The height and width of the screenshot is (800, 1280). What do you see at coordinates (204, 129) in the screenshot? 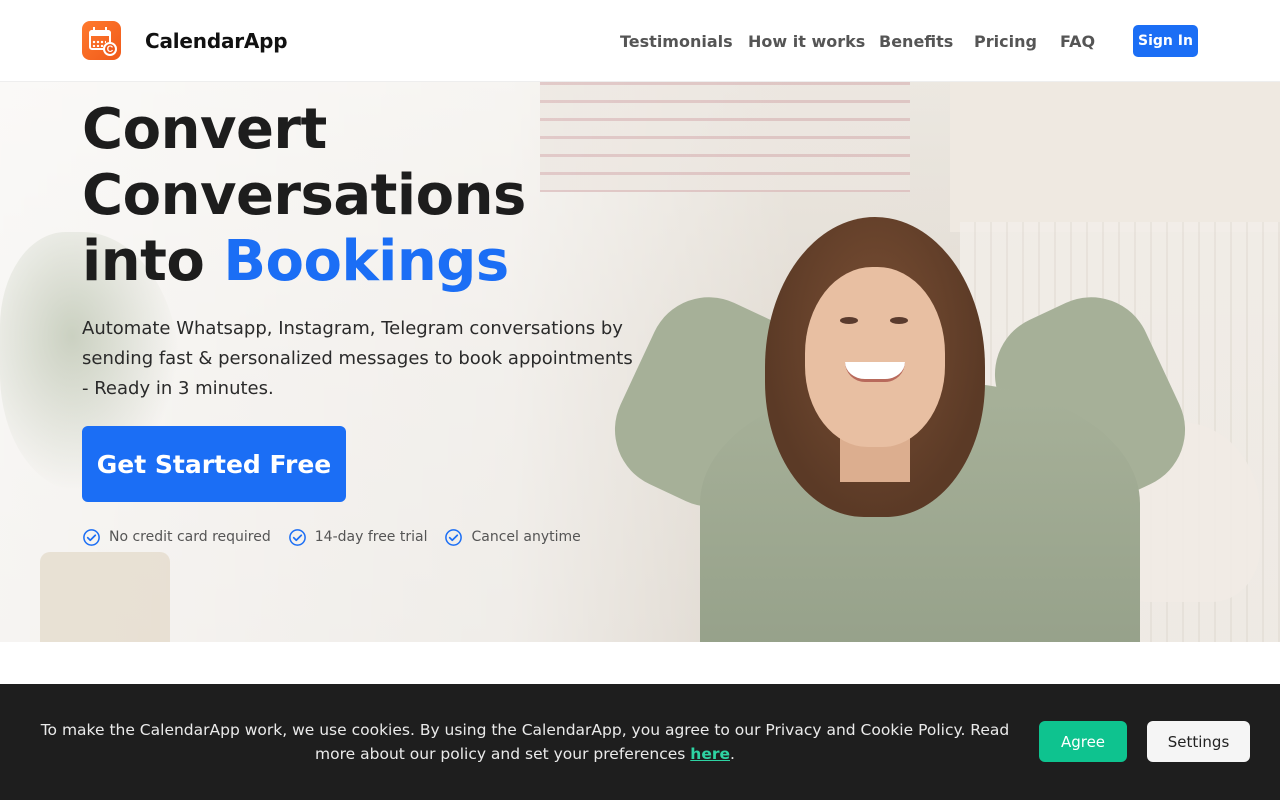
I see `headline-line1: Convert` at bounding box center [204, 129].